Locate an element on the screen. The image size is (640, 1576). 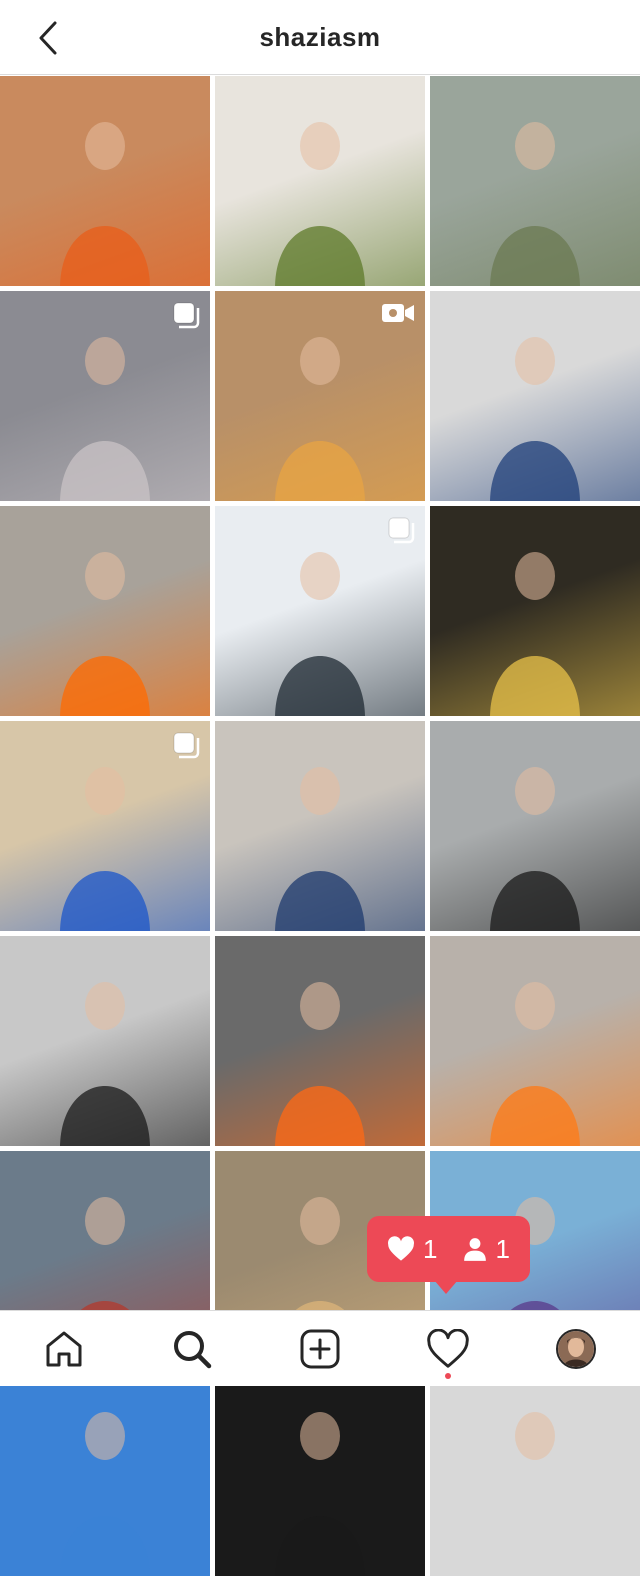
activity-toast: 1 1 is located at coordinates (448, 1249).